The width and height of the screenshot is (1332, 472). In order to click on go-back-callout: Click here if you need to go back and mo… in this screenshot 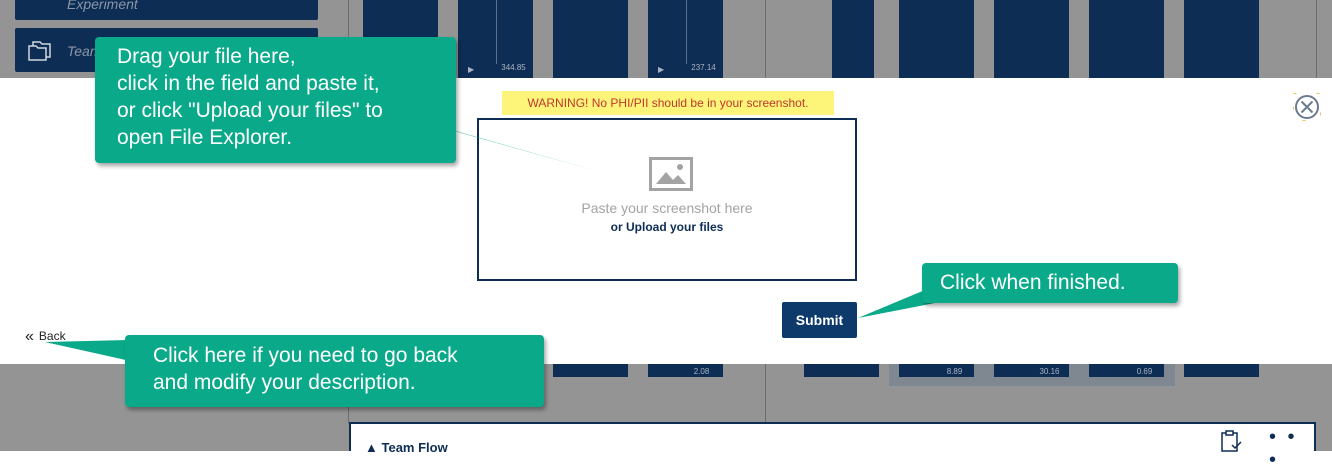, I will do `click(334, 371)`.